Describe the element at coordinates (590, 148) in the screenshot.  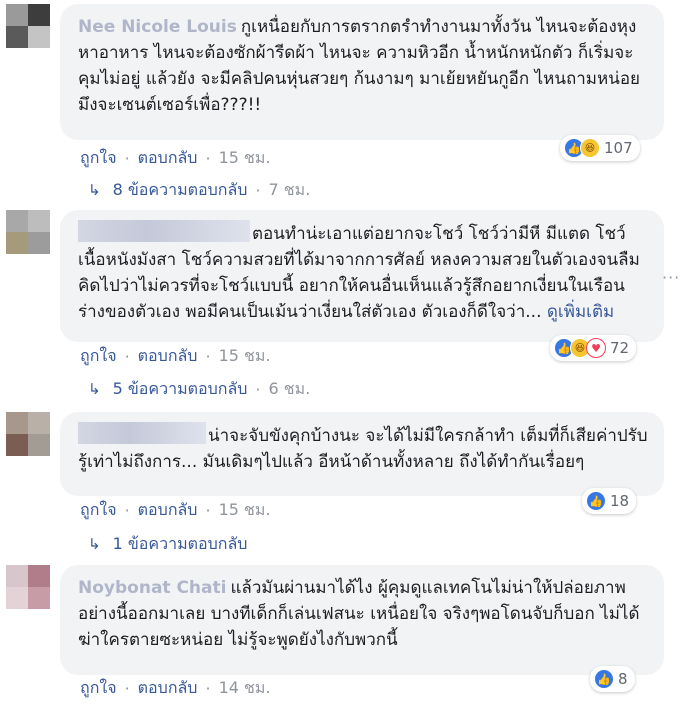
I see `haha-reaction-icon: 😆` at that location.